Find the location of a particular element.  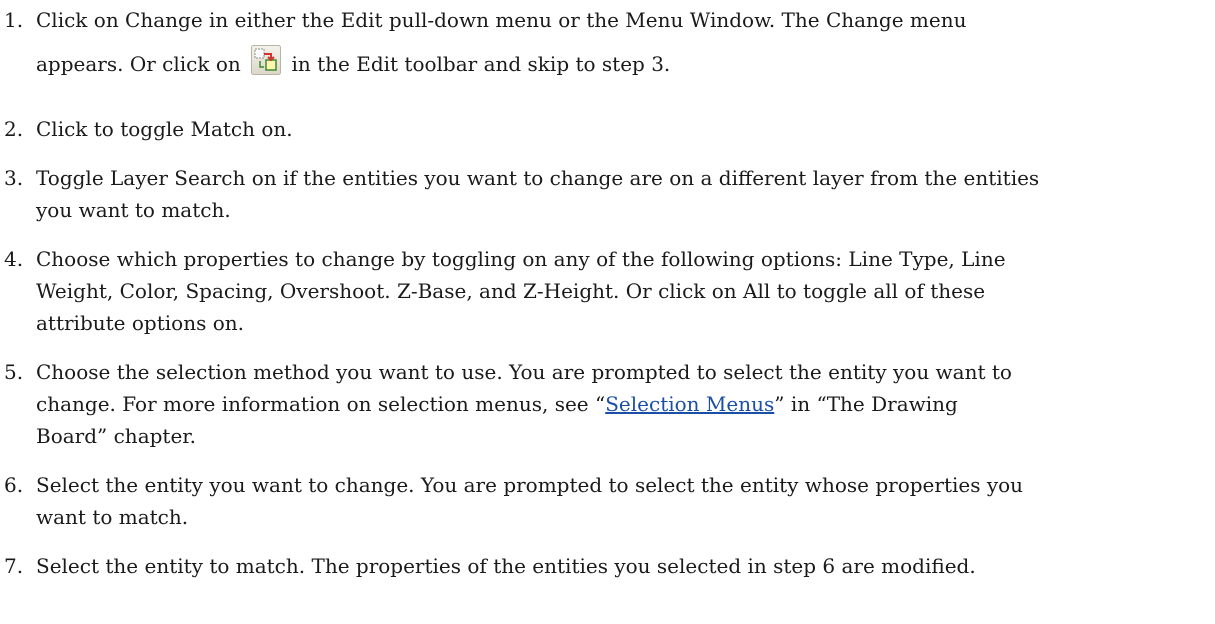

step-text: Click to toggle Match on. is located at coordinates (616, 129).